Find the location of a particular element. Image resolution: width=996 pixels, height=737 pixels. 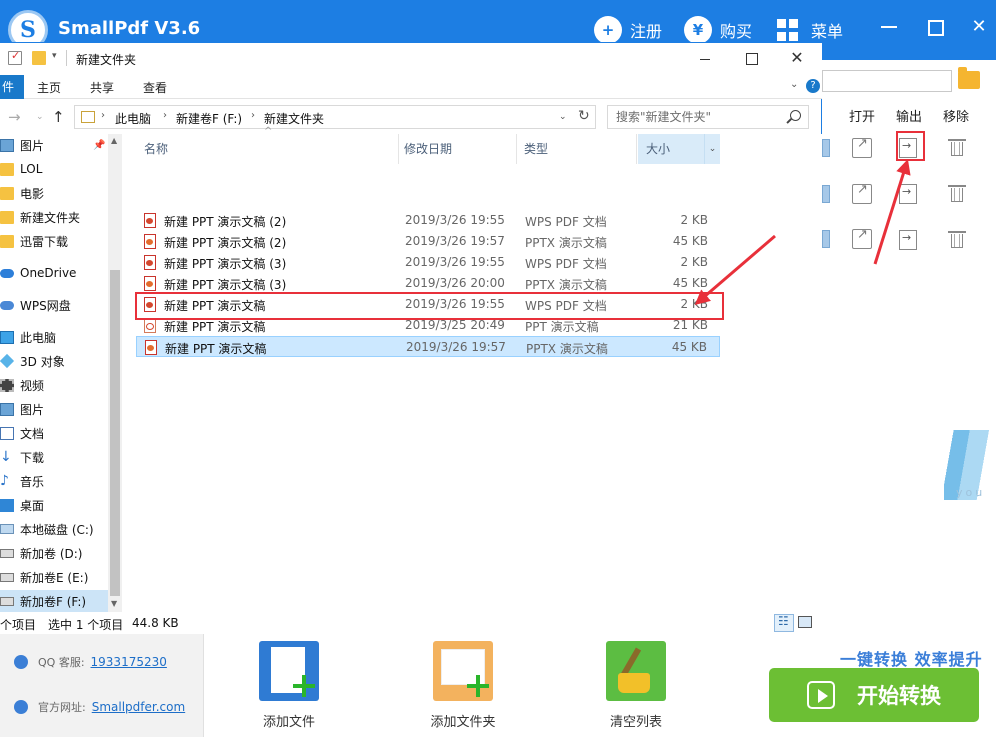

nav-item-drive-c: 本地磁盘 (C:) is located at coordinates (54, 529).